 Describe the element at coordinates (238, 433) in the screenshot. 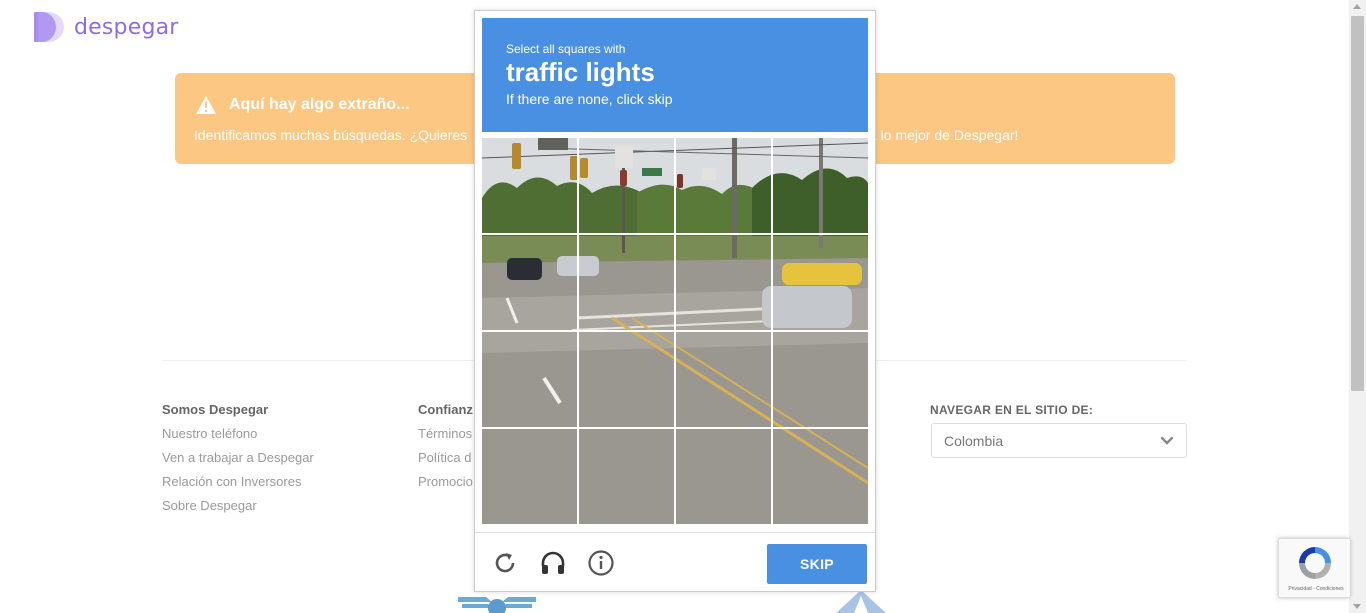

I see `footer-link-telefono: Nuestro teléfono` at that location.